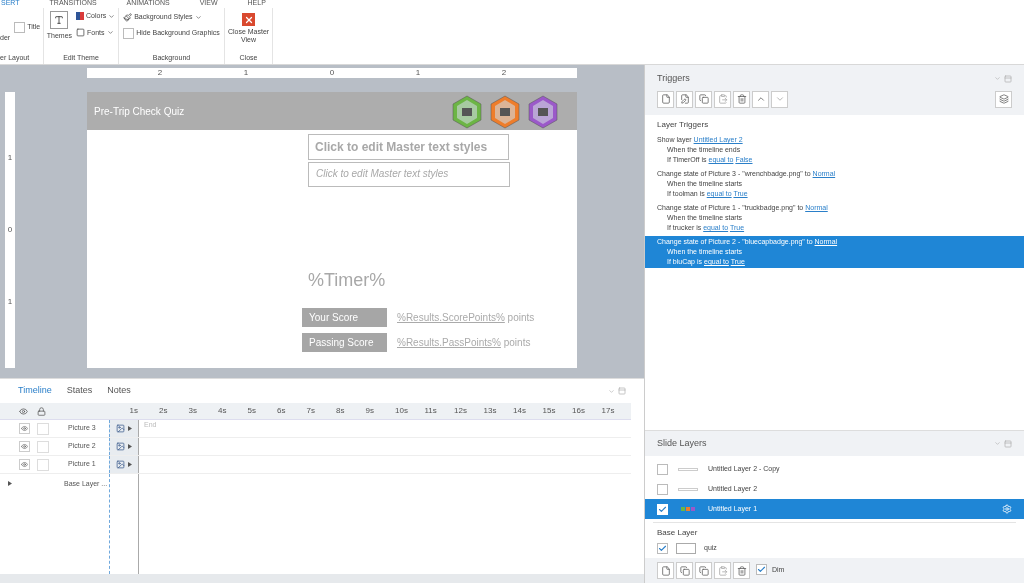 This screenshot has height=583, width=1024. What do you see at coordinates (684, 99) in the screenshot?
I see `edit-icon` at bounding box center [684, 99].